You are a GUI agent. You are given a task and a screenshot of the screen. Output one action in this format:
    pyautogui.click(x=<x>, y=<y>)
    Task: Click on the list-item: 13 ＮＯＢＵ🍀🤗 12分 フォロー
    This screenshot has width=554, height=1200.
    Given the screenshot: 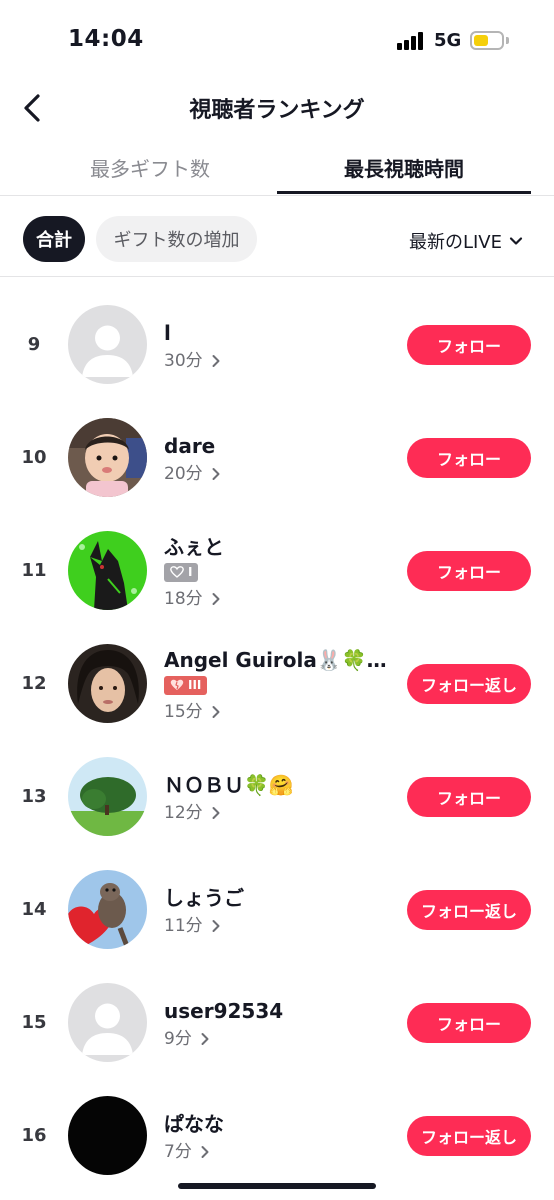 What is the action you would take?
    pyautogui.click(x=277, y=798)
    